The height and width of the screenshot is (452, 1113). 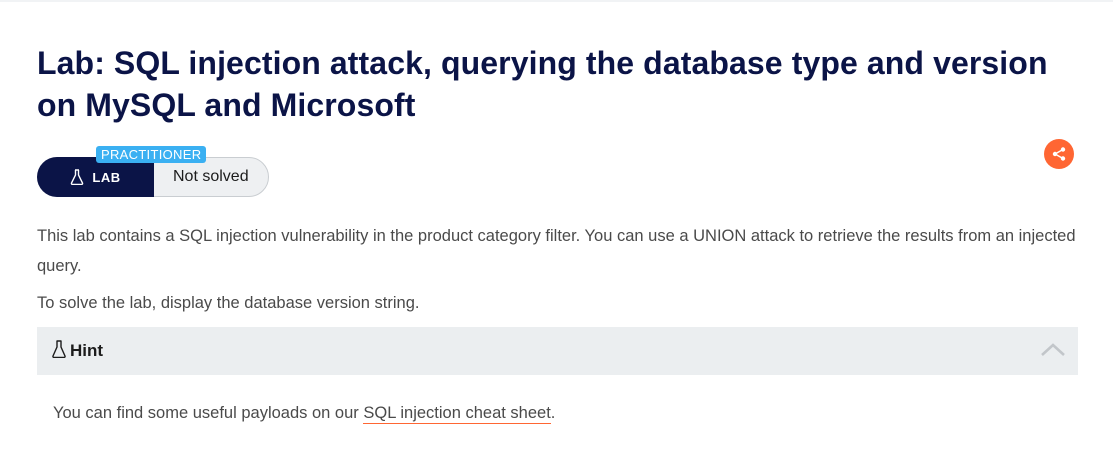 I want to click on hint-text: You can find some useful payloads on our, so click(x=208, y=413).